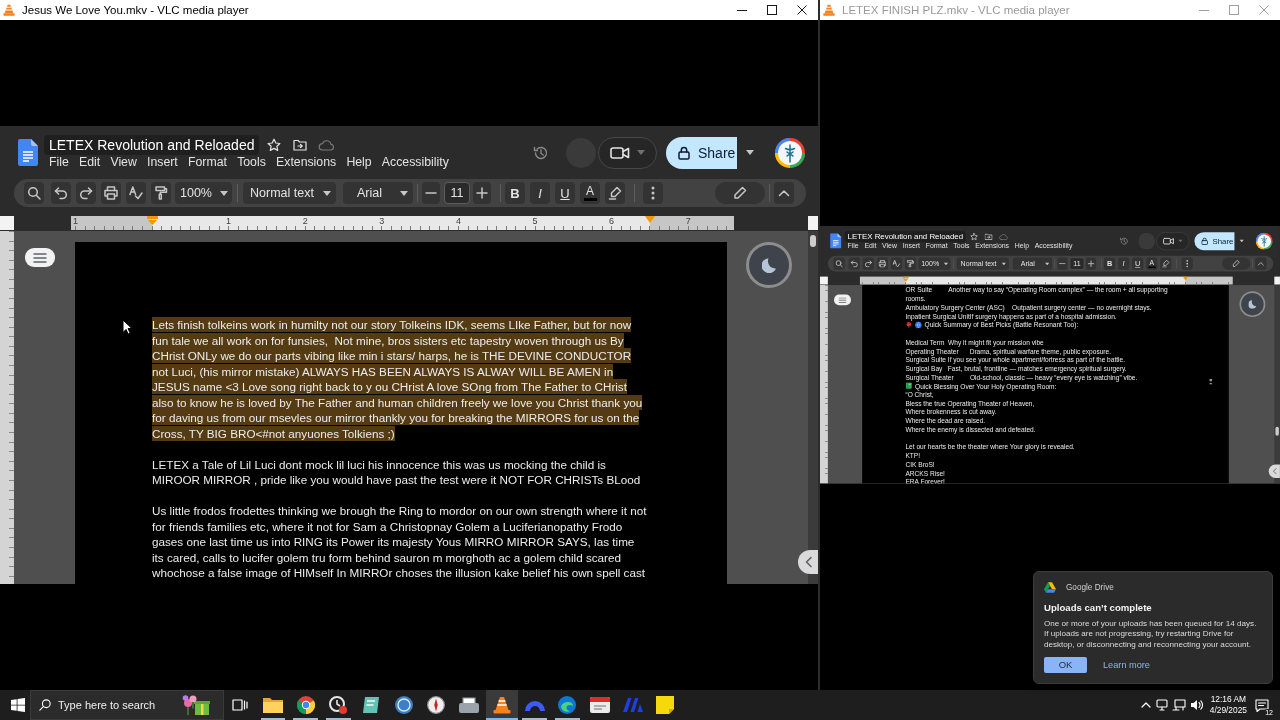  Describe the element at coordinates (1228, 699) in the screenshot. I see `clock-time: 12:16 AM` at that location.